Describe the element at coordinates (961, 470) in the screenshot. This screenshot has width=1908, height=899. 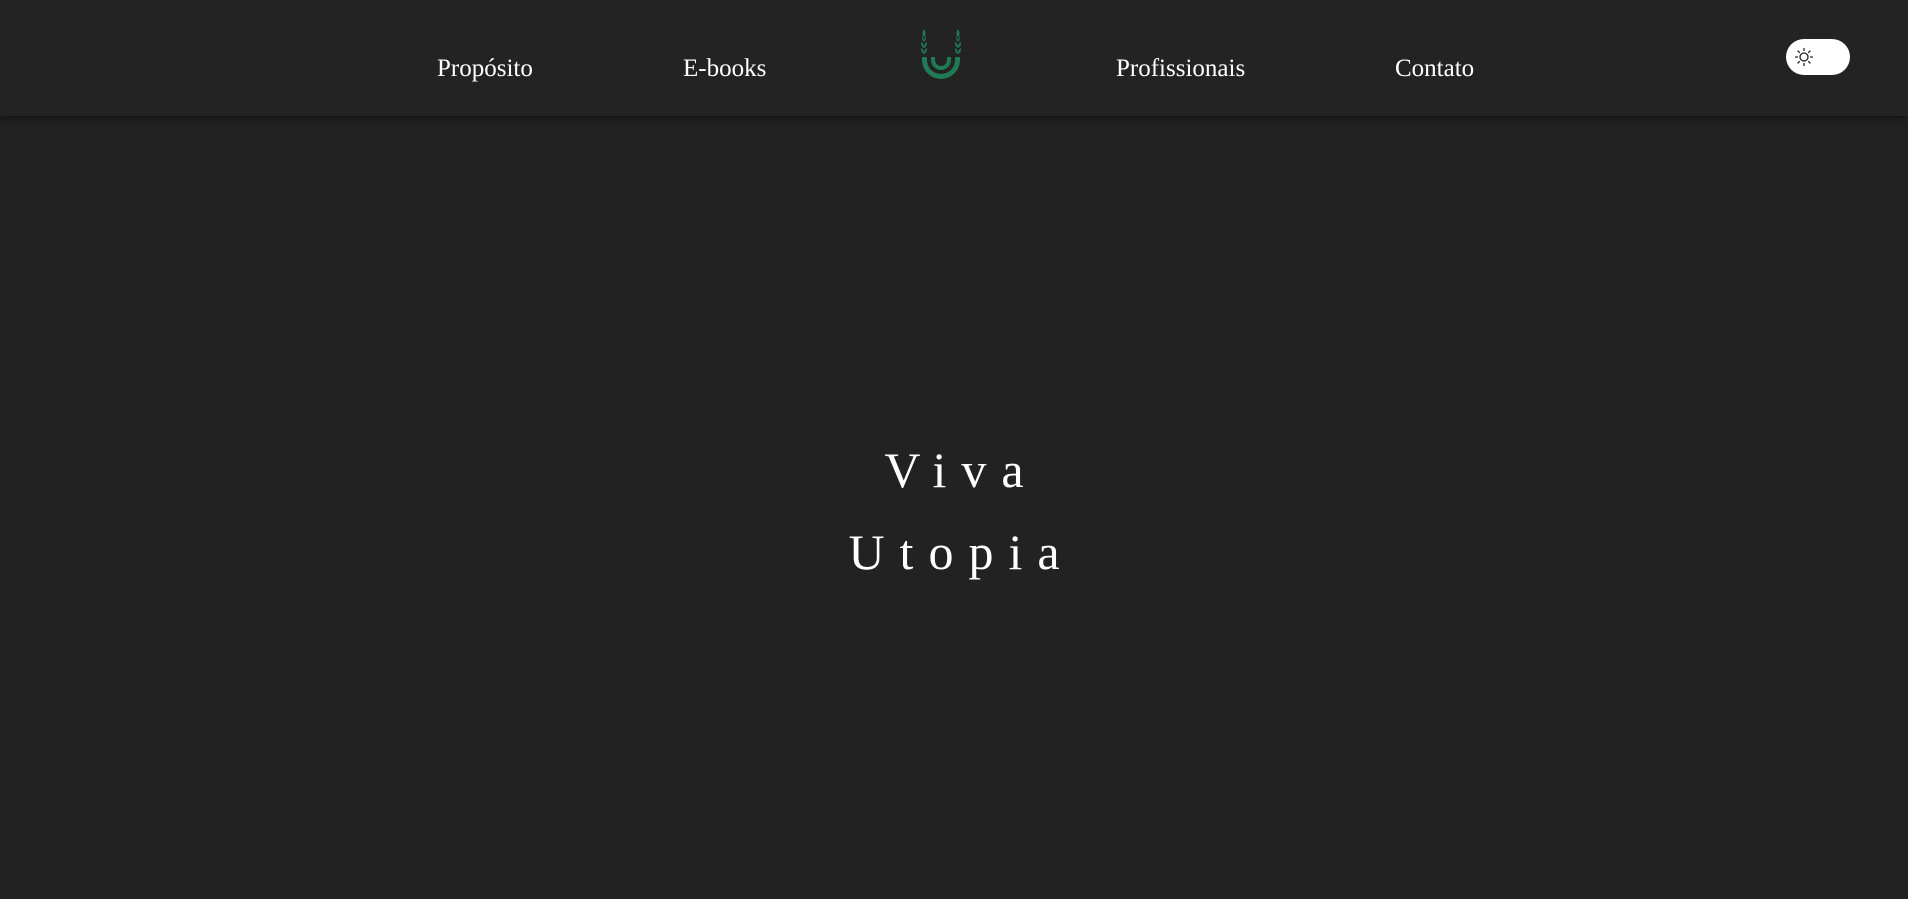
I see `hero-title-line-1: Viva` at that location.